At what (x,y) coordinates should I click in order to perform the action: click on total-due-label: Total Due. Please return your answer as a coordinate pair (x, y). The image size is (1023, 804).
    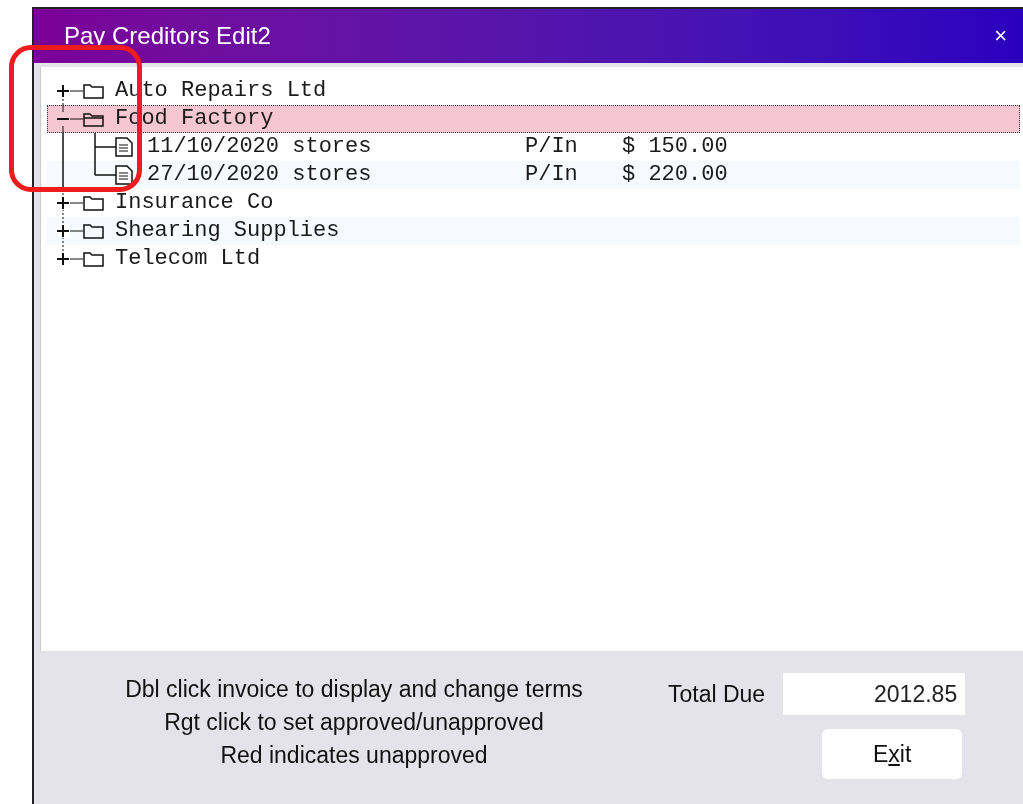
    Looking at the image, I should click on (717, 694).